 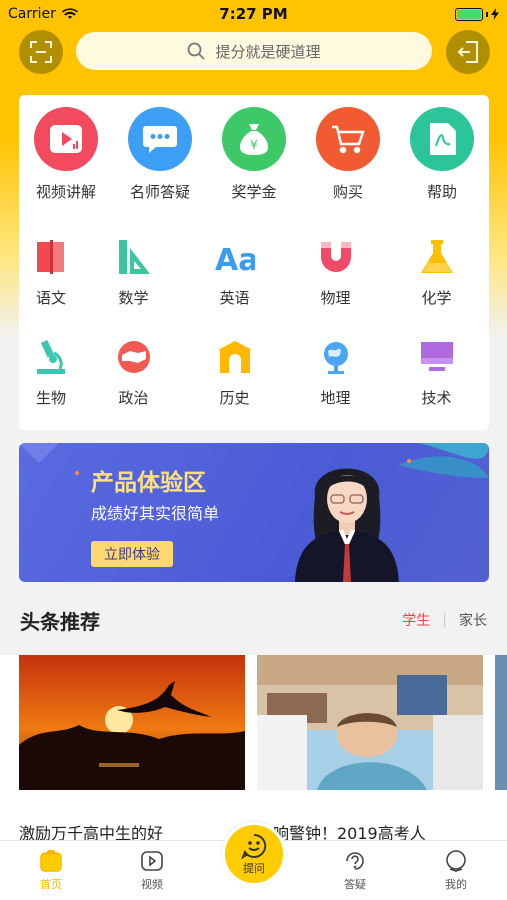 I want to click on quick-actions-row: 视频讲解 名师答疑 ¥ 奖学金 购买 帮助, so click(x=254, y=154).